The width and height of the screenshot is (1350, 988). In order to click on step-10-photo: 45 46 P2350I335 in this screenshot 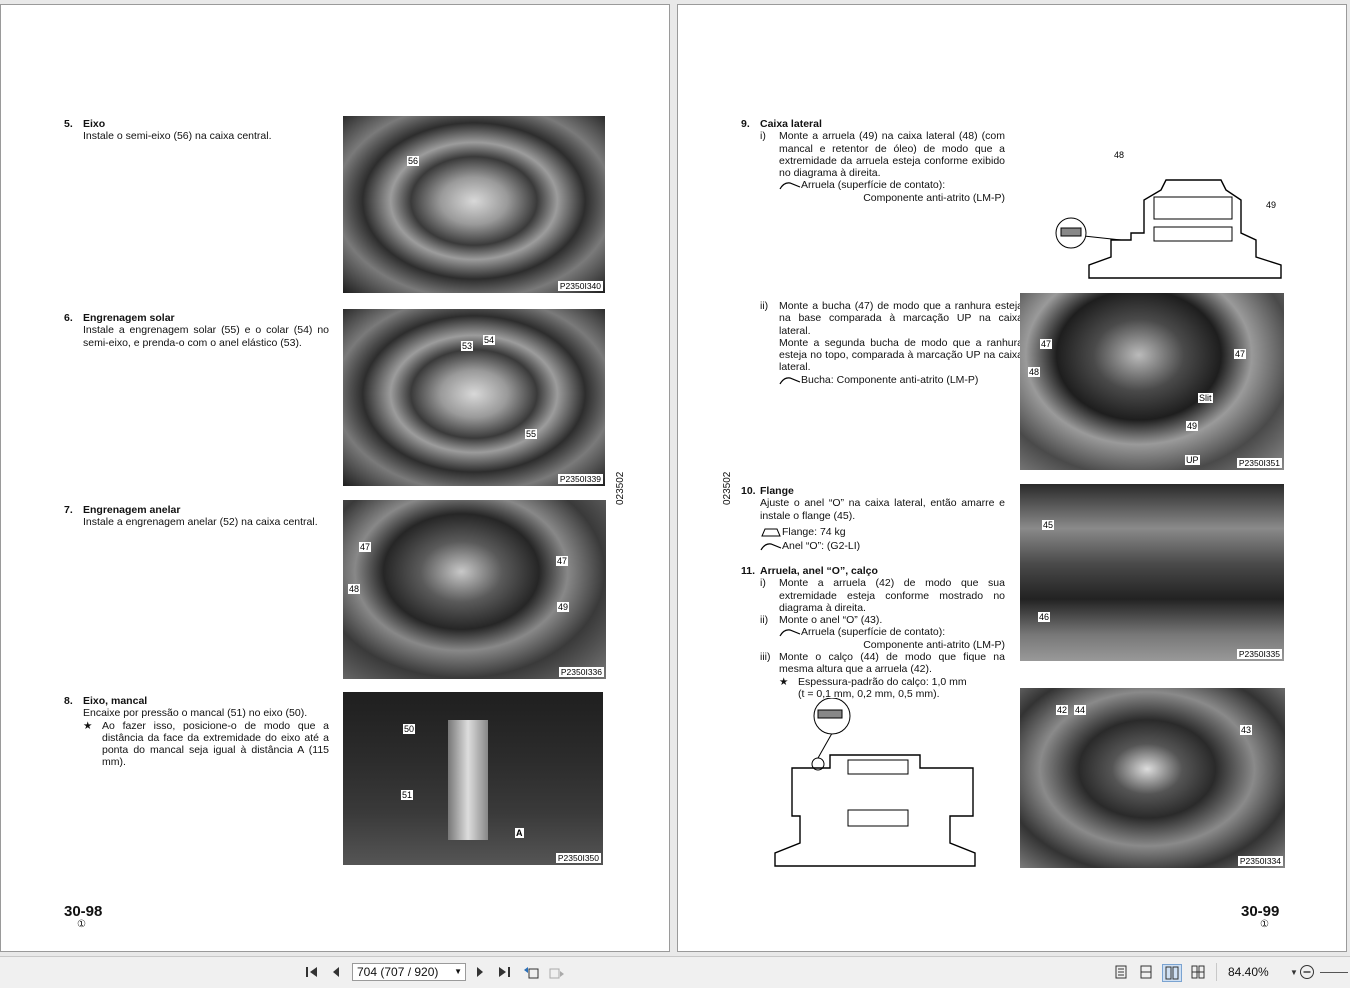, I will do `click(1152, 572)`.